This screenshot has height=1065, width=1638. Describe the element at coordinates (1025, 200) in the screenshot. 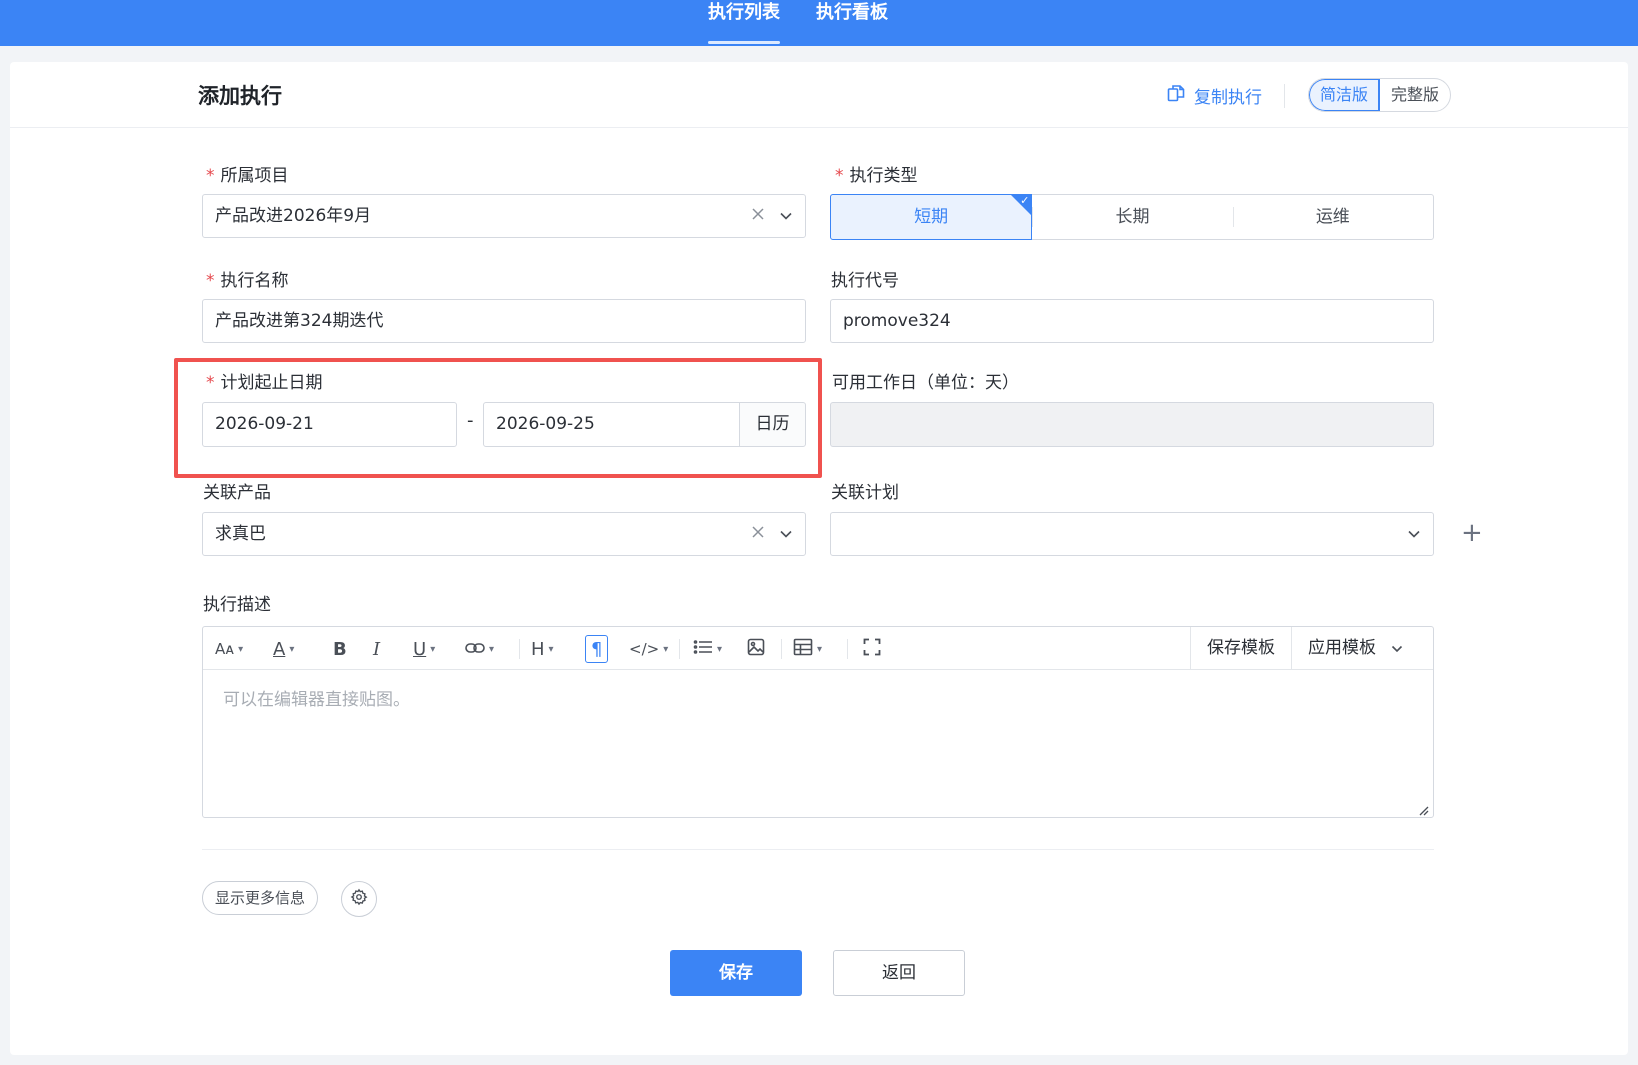

I see `check-icon: ✓` at that location.